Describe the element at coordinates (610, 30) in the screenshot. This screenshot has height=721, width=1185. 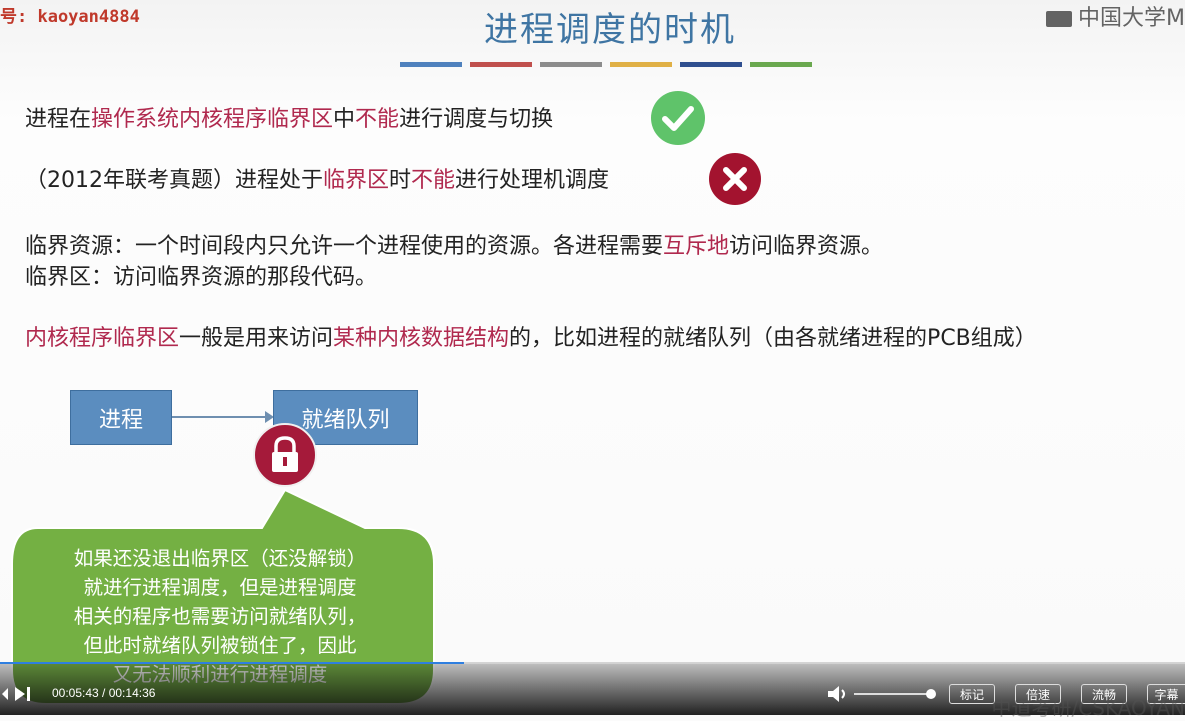
I see `slide-title: 进程调度的时机` at that location.